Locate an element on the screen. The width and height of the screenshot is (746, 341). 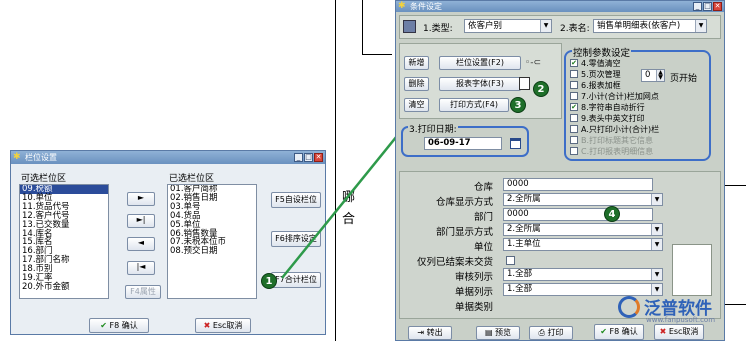
step-badge-4: 4 is located at coordinates (612, 214).